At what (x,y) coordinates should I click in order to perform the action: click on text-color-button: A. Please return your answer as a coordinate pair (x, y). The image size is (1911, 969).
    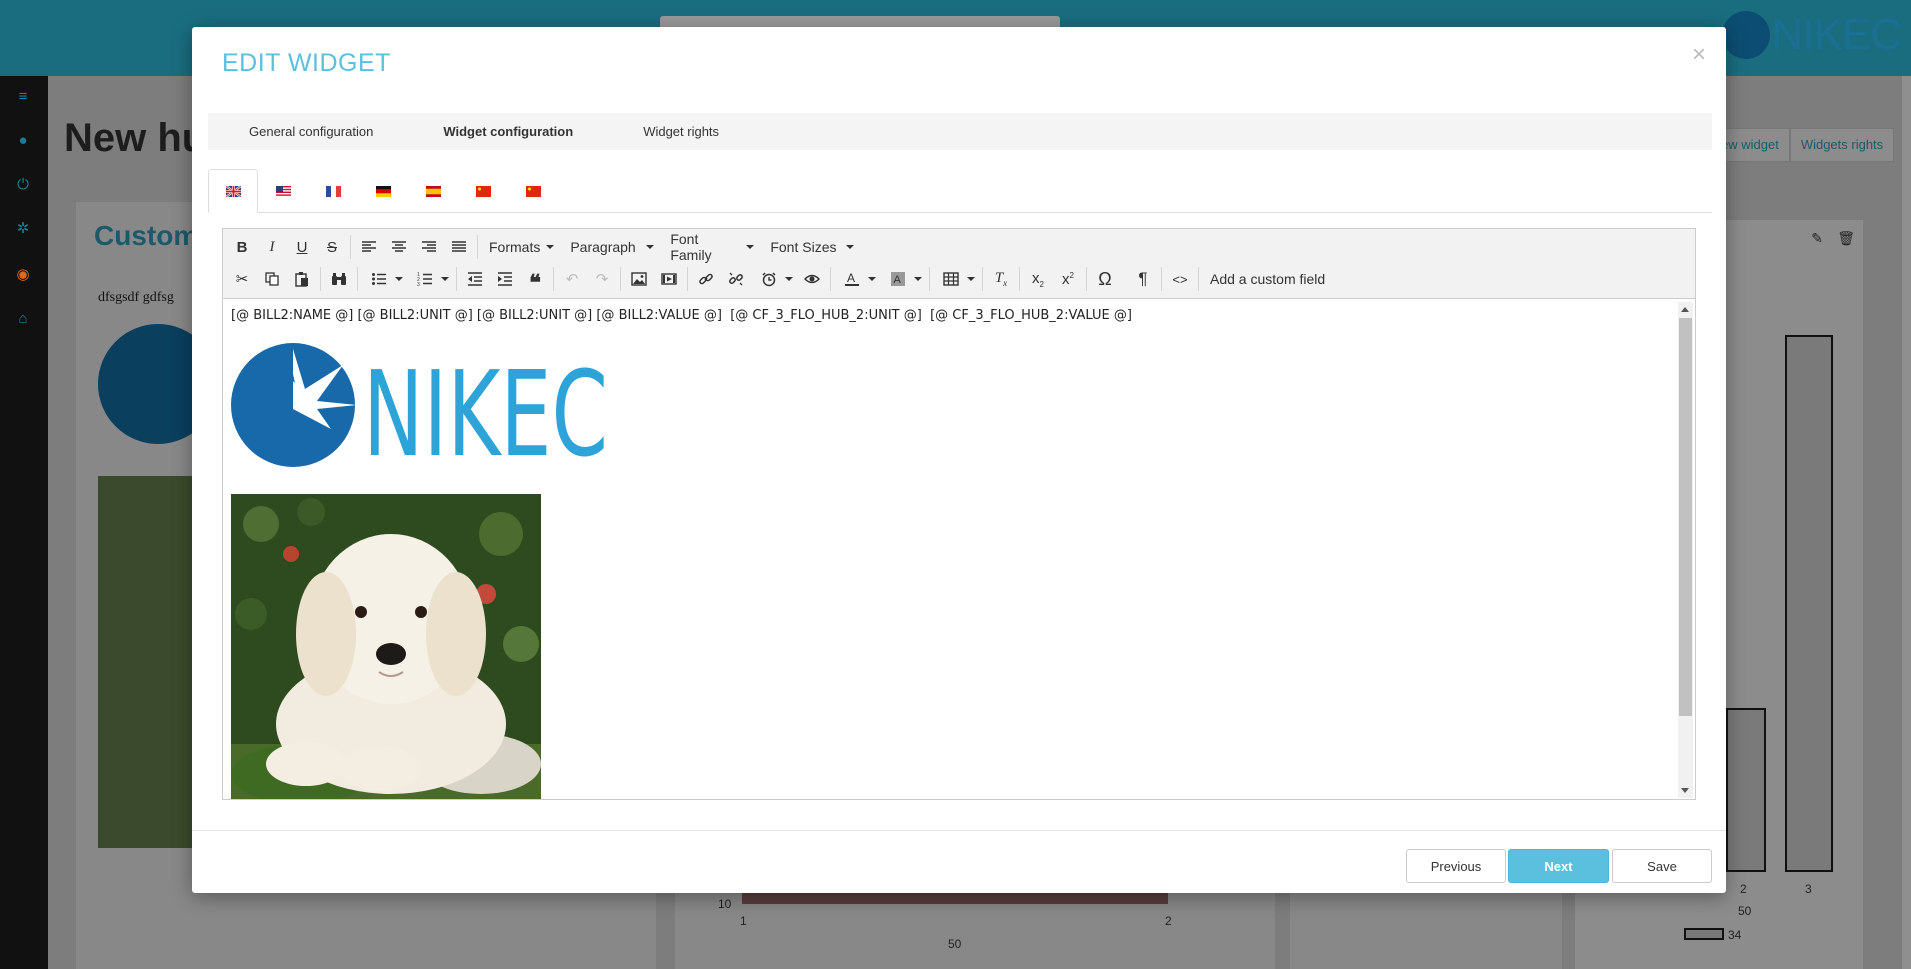
    Looking at the image, I should click on (849, 279).